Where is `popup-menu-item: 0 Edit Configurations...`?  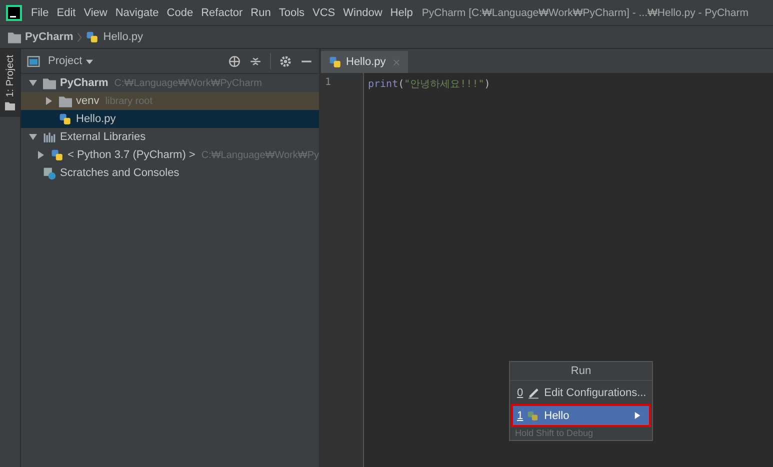
popup-menu-item: 0 Edit Configurations... is located at coordinates (581, 392).